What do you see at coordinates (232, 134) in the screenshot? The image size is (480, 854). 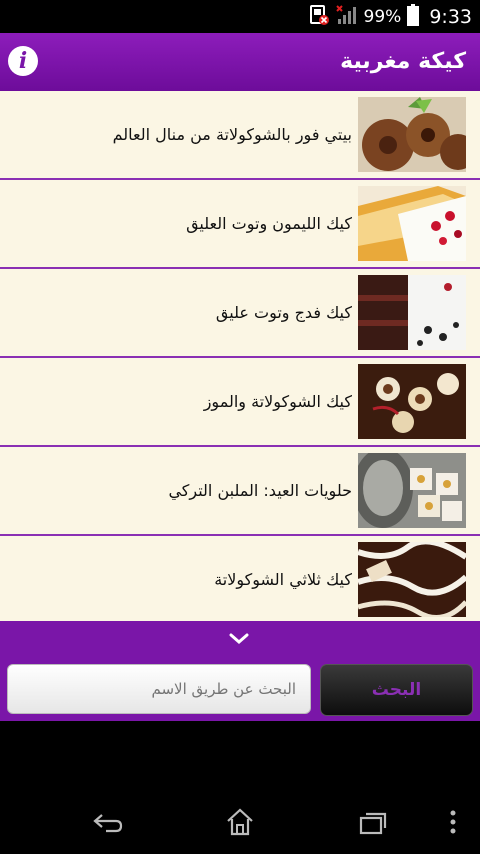 I see `recipe-title: بيتي فور بالشوكولاتة من منال العالم` at bounding box center [232, 134].